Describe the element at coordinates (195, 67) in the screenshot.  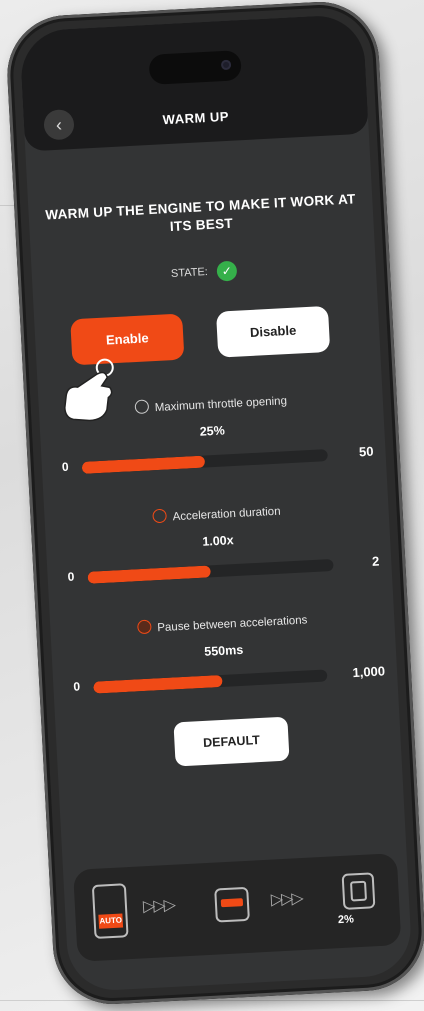
I see `dynamic-island` at that location.